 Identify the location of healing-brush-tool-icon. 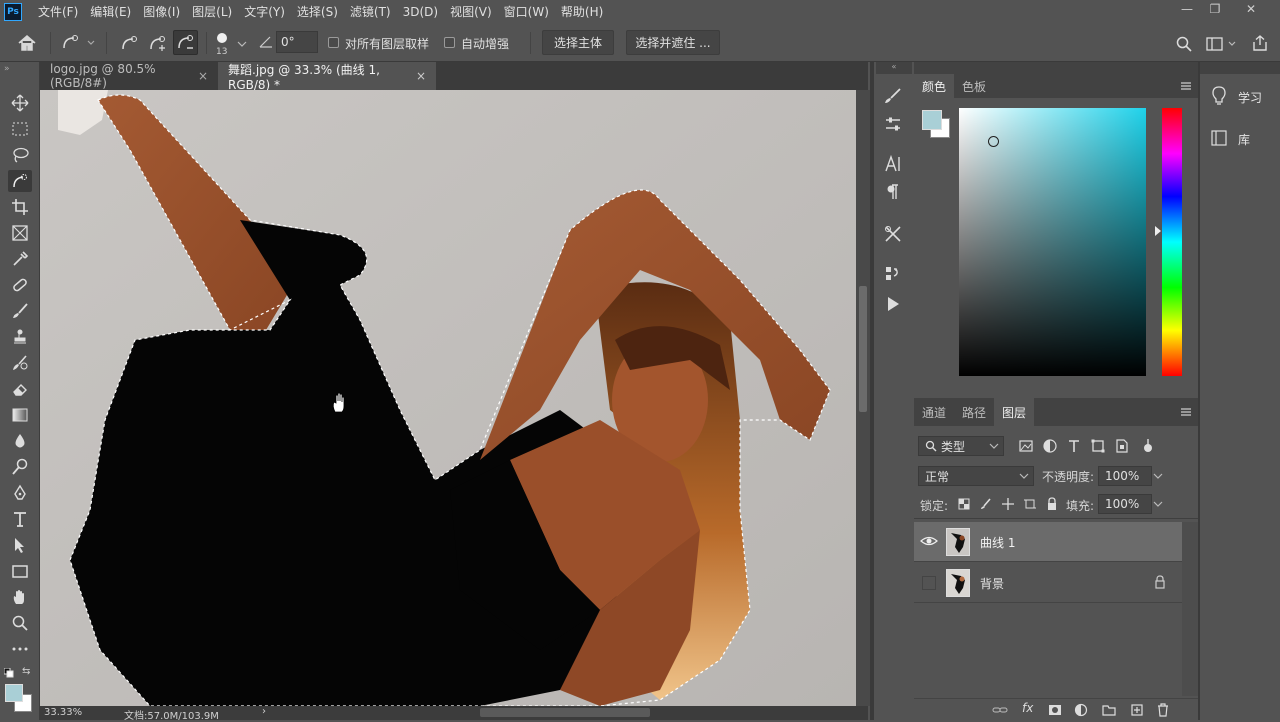
(20, 285).